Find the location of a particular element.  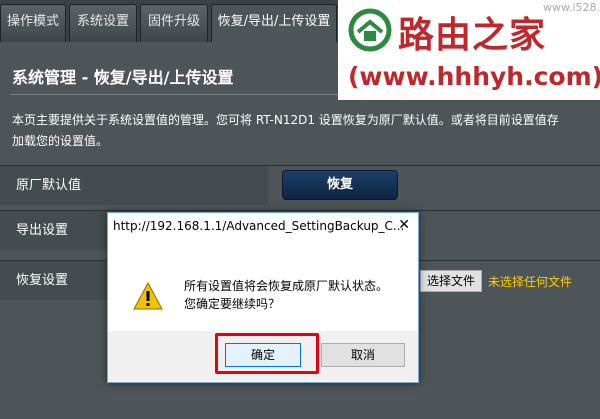

watermark: www.i528.com 路由之家 (www.hhhyh.com) is located at coordinates (469, 50).